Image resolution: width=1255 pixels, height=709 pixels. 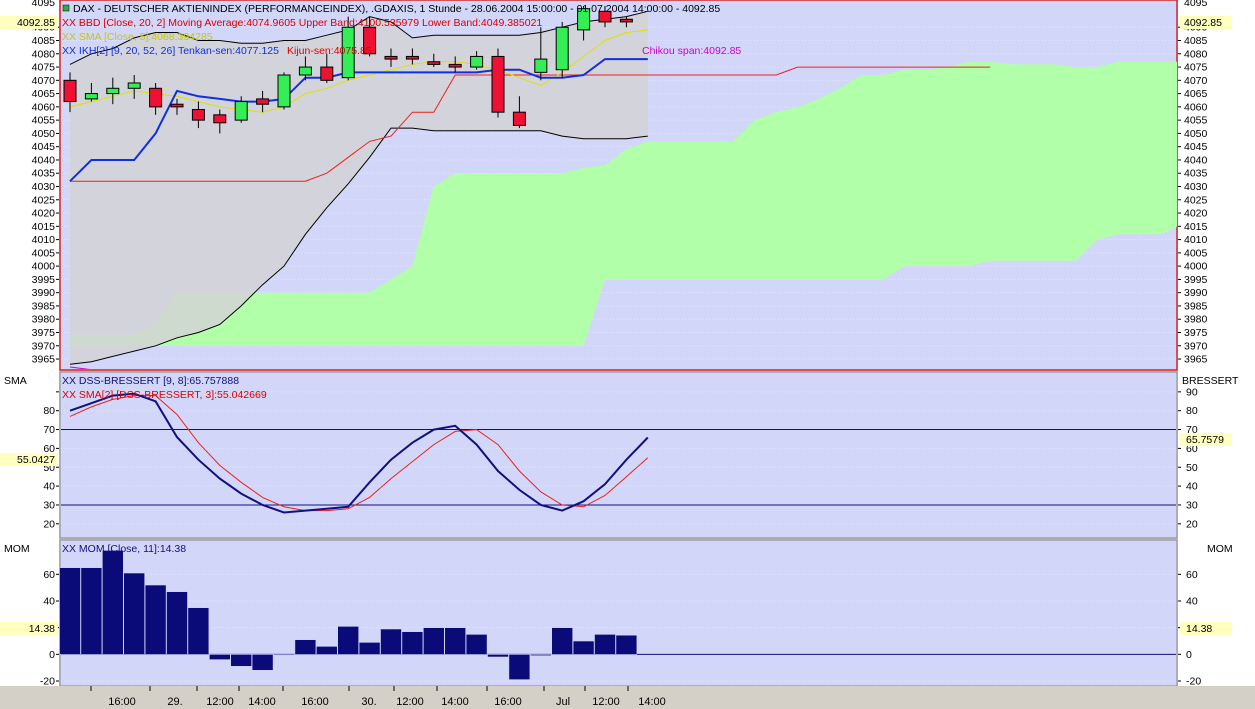 I want to click on price-axis-label-right: 4040, so click(x=1196, y=160).